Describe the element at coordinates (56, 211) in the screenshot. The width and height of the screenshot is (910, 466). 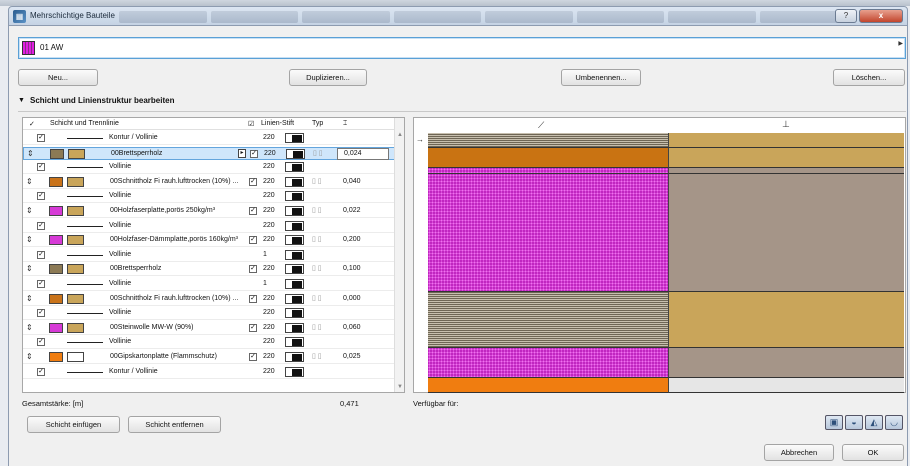
I see `layer-swatch` at that location.